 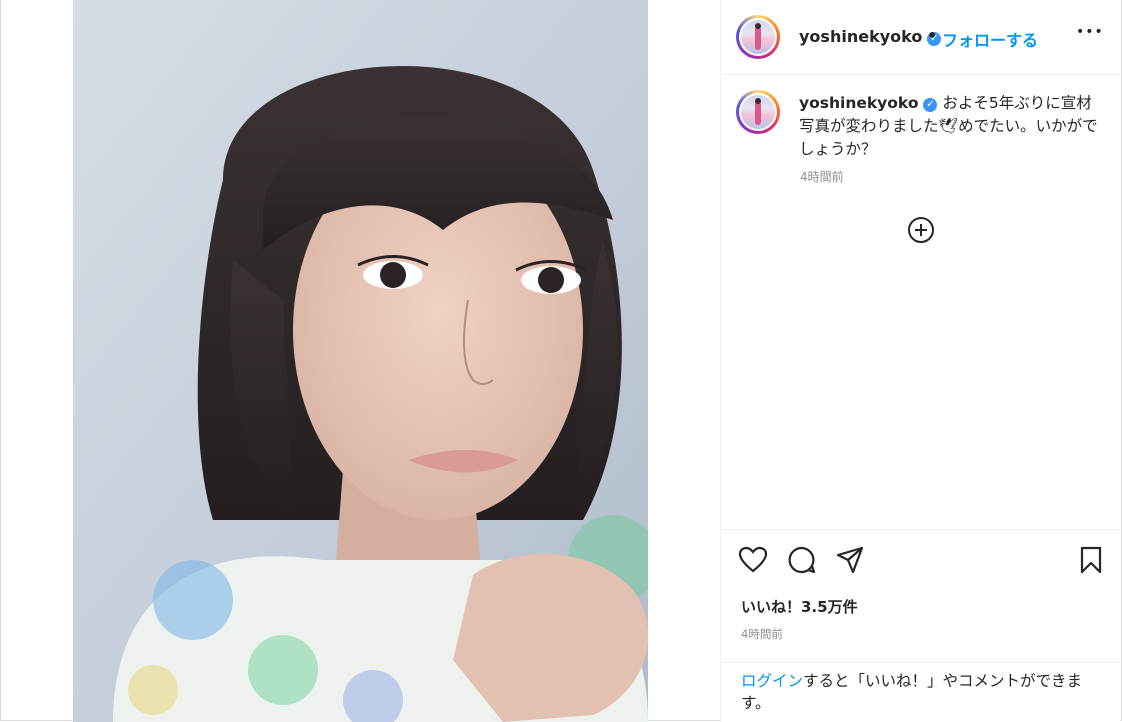 I want to click on more-options-icon: •••, so click(x=1090, y=32).